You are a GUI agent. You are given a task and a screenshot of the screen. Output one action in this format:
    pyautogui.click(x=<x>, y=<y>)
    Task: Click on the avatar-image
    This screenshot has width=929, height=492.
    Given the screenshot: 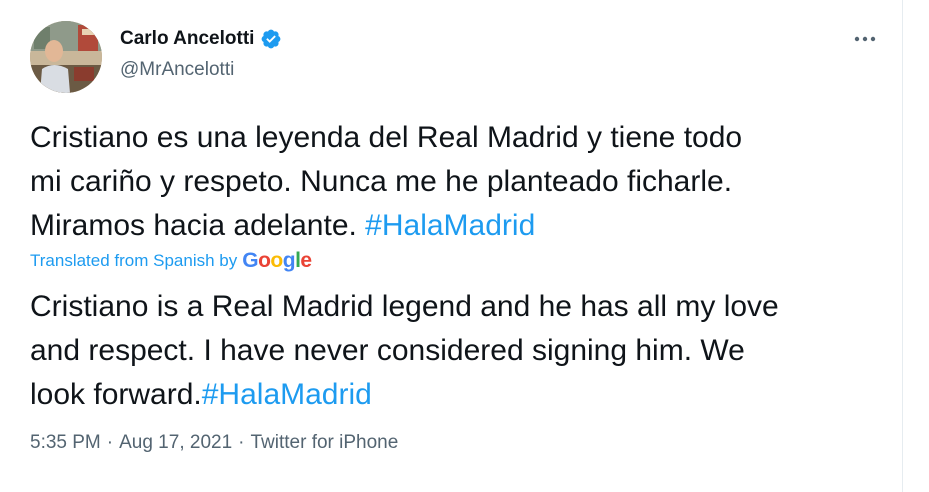 What is the action you would take?
    pyautogui.click(x=66, y=57)
    